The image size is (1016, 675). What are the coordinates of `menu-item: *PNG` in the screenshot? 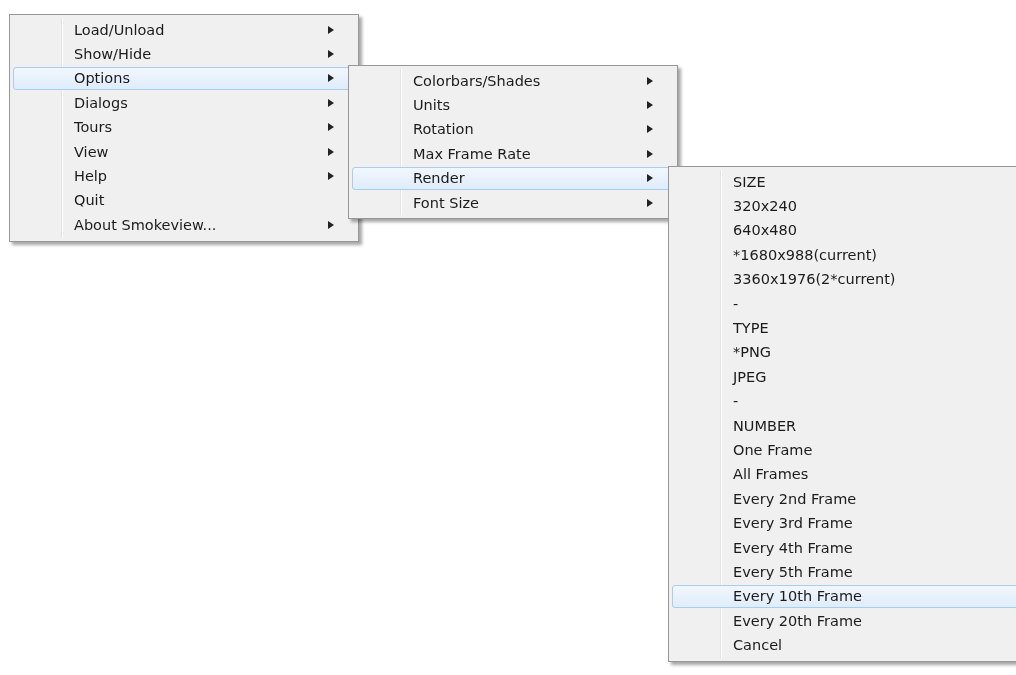 It's located at (844, 352).